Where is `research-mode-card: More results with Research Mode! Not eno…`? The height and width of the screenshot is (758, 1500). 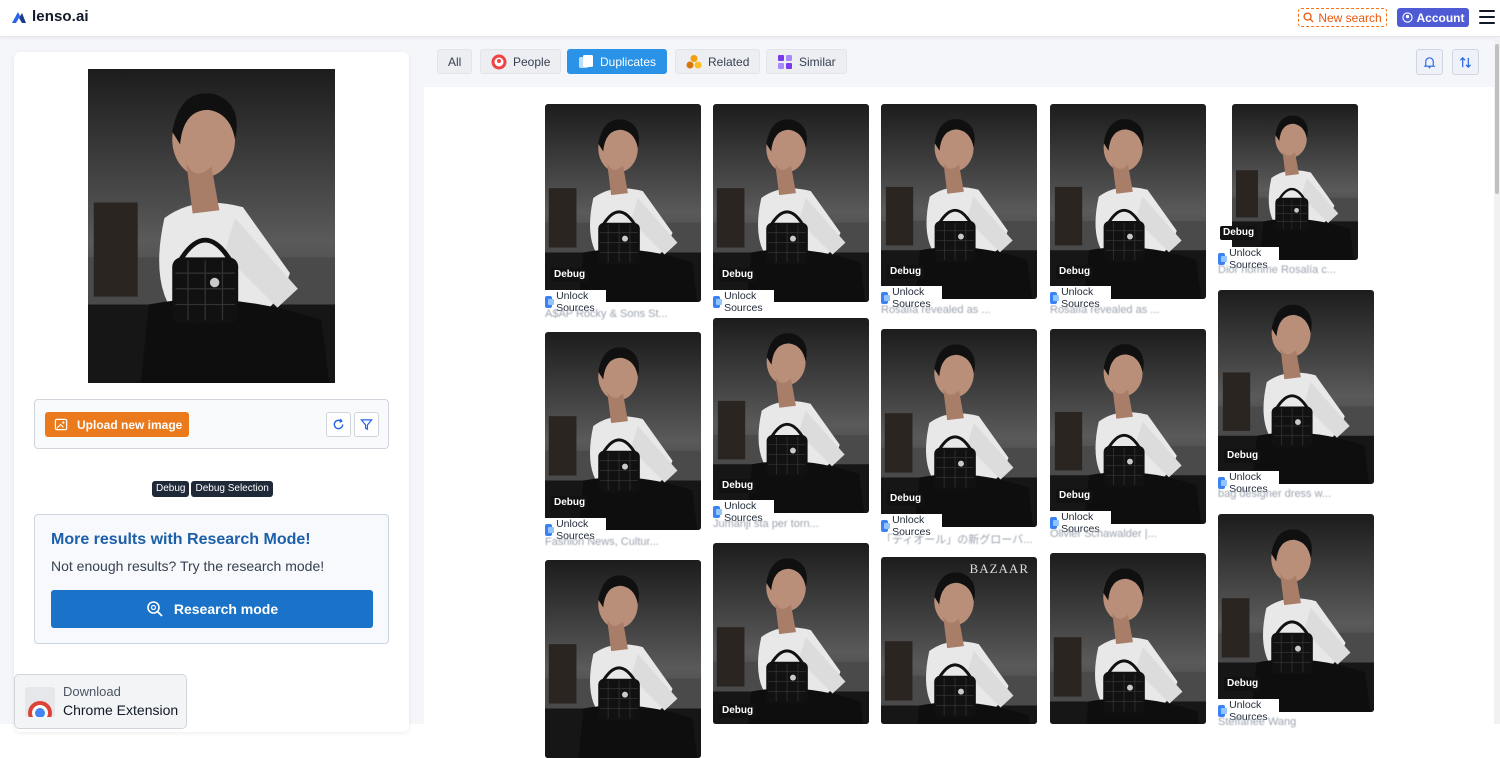
research-mode-card: More results with Research Mode! Not eno… is located at coordinates (211, 579).